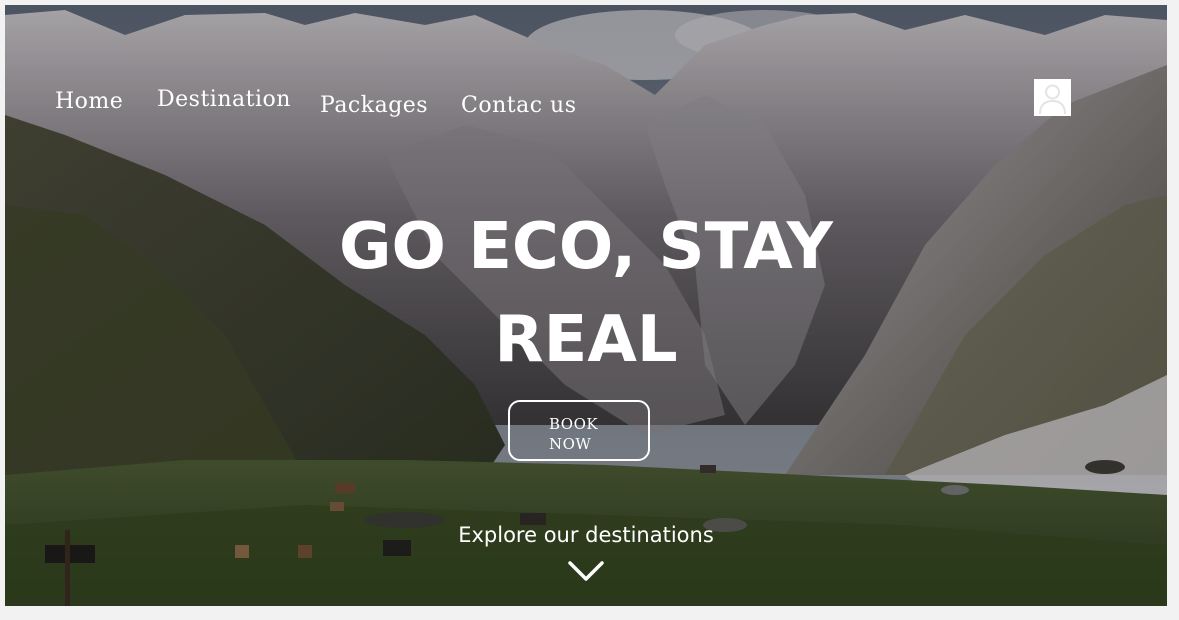  I want to click on book-now-label-line-2: NOW, so click(570, 444).